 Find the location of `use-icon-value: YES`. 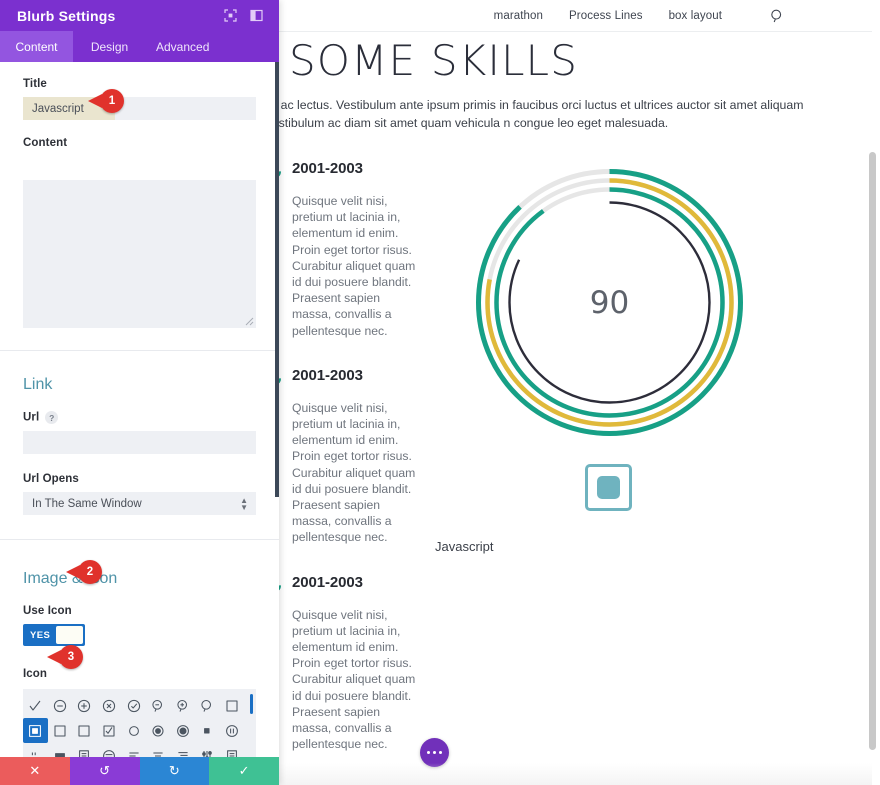

use-icon-value: YES is located at coordinates (40, 635).